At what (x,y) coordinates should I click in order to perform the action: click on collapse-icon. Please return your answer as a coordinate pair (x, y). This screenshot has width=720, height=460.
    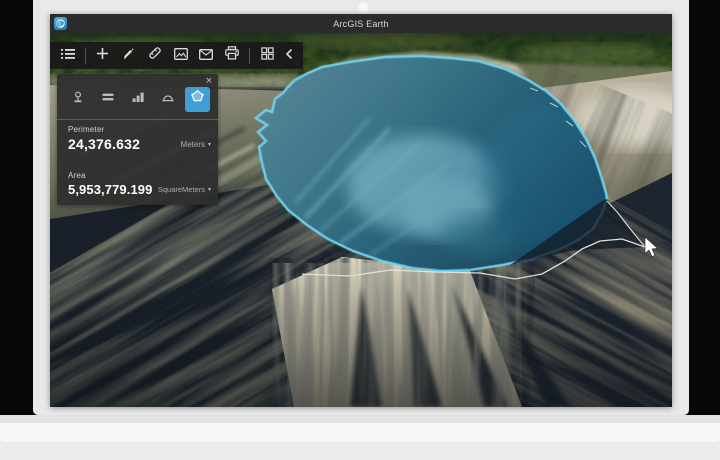
    Looking at the image, I should click on (289, 56).